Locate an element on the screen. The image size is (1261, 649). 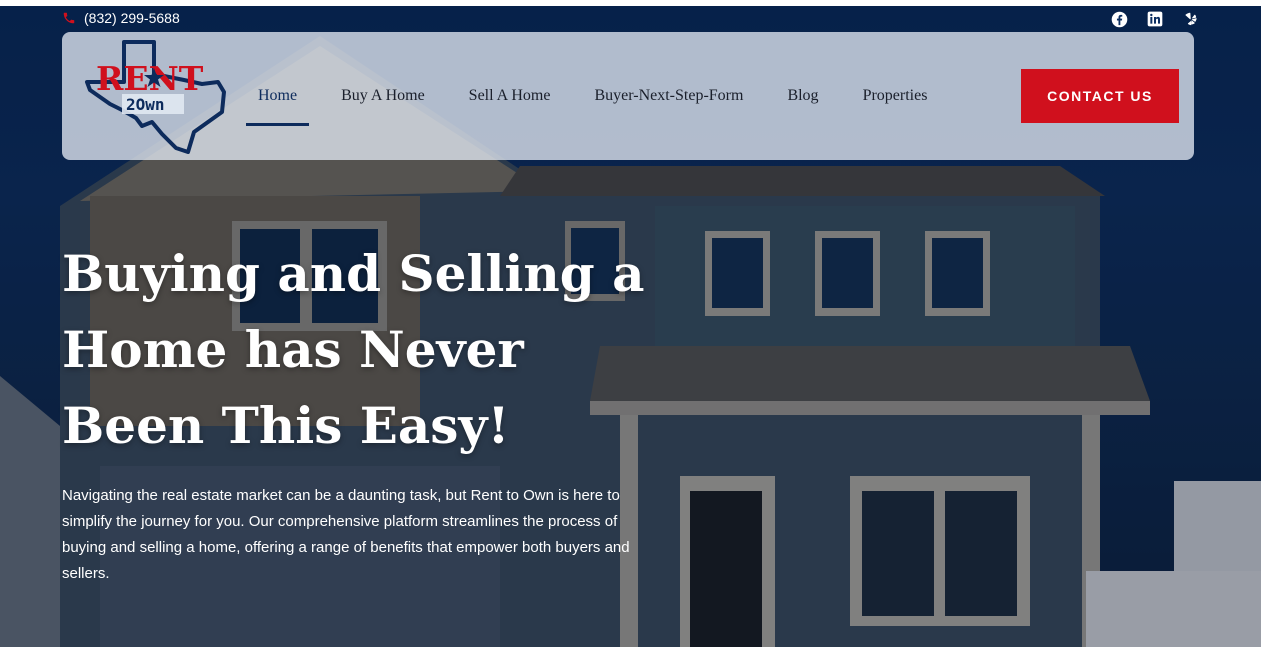
phone-number: (832) 299-5688 is located at coordinates (132, 18).